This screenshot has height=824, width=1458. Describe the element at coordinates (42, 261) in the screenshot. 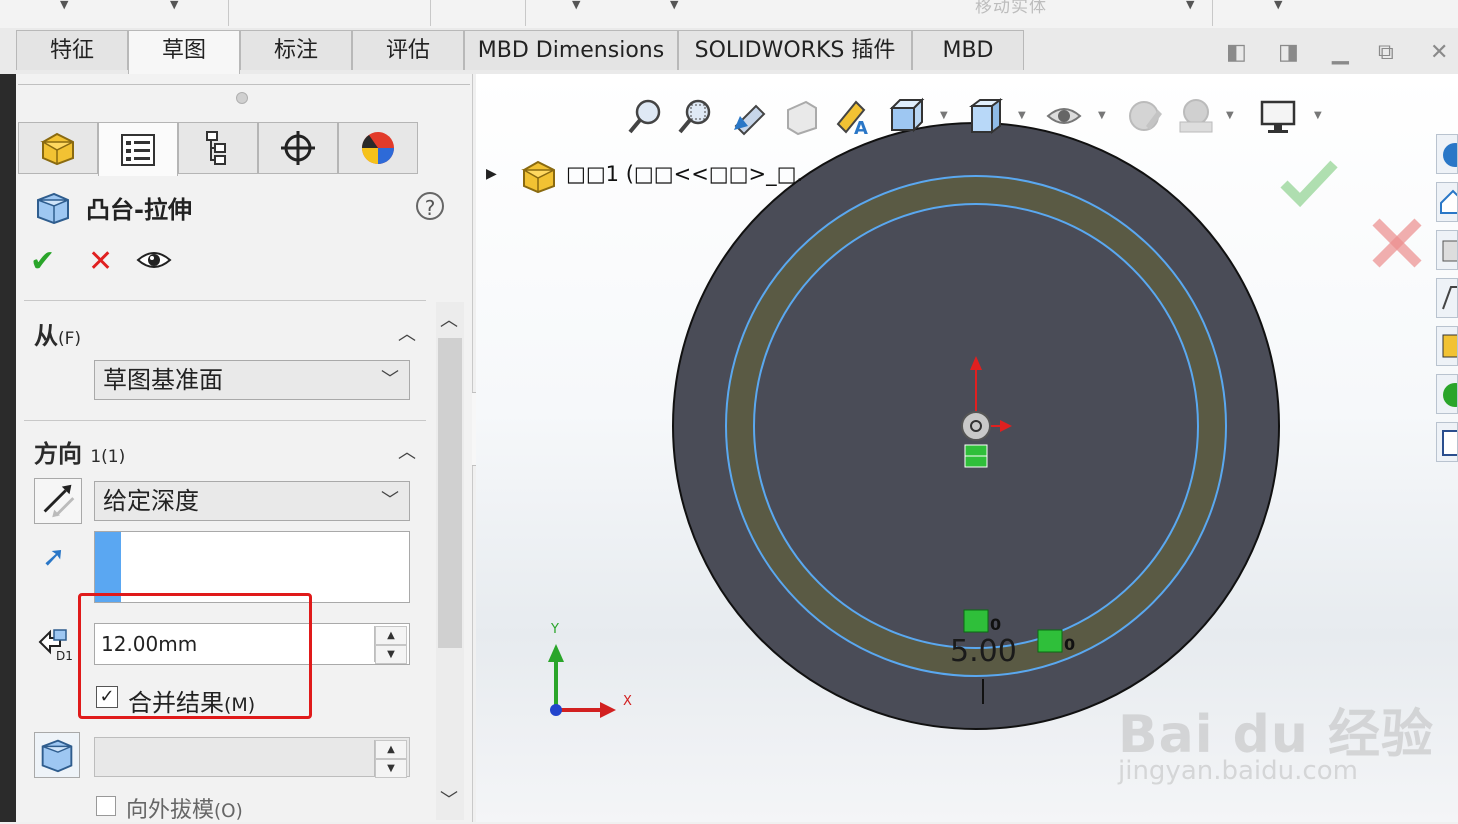

I see `confirm-ok-button: ✔` at that location.